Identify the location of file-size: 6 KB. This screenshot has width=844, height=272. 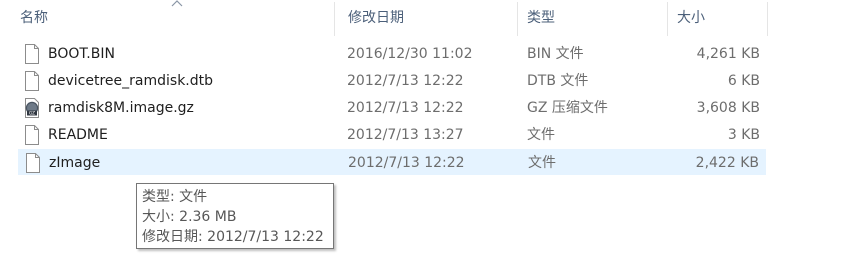
(743, 81).